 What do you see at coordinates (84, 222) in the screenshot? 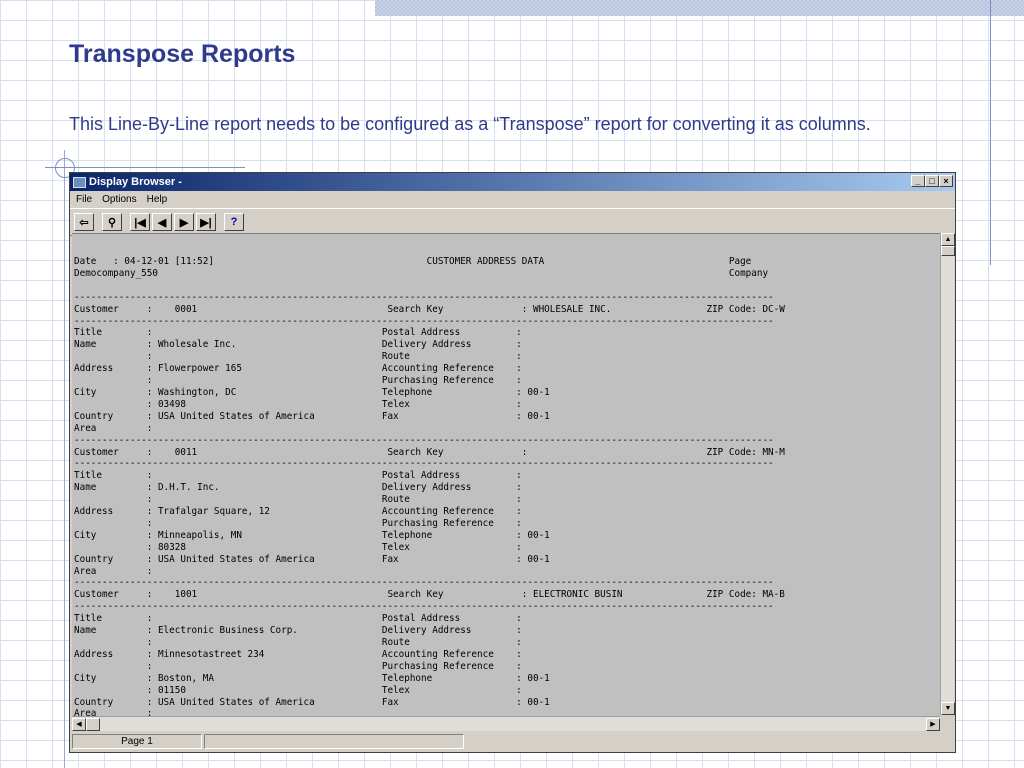
I see `exit-icon: ⇦` at bounding box center [84, 222].